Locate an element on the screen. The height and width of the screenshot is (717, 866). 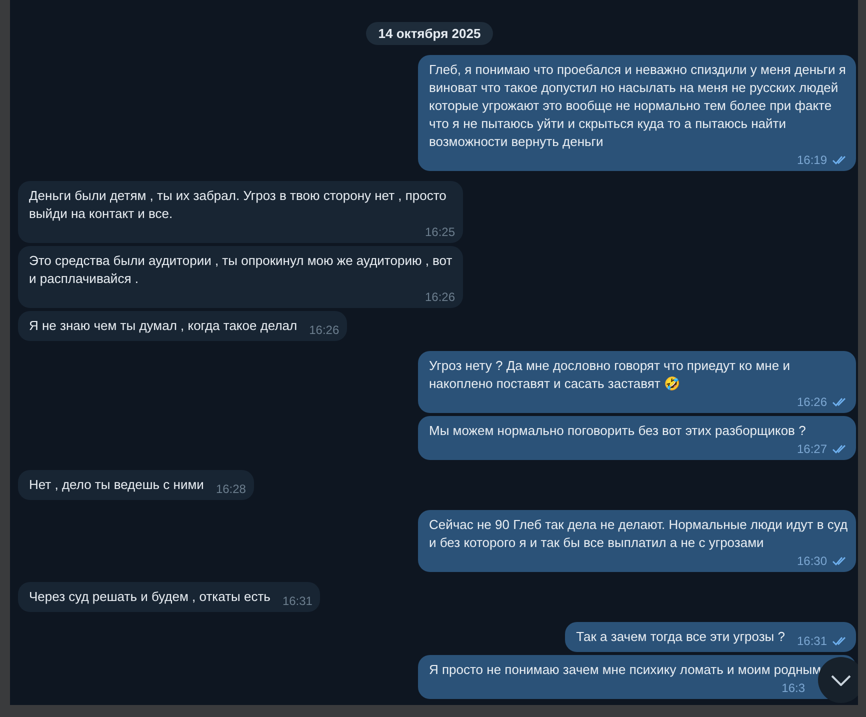
message-text: Мы можем нормально поговорить без вот этих разборщиков ? is located at coordinates (617, 431).